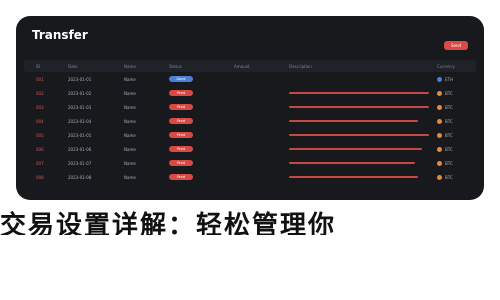  I want to click on row-status: Done, so click(189, 79).